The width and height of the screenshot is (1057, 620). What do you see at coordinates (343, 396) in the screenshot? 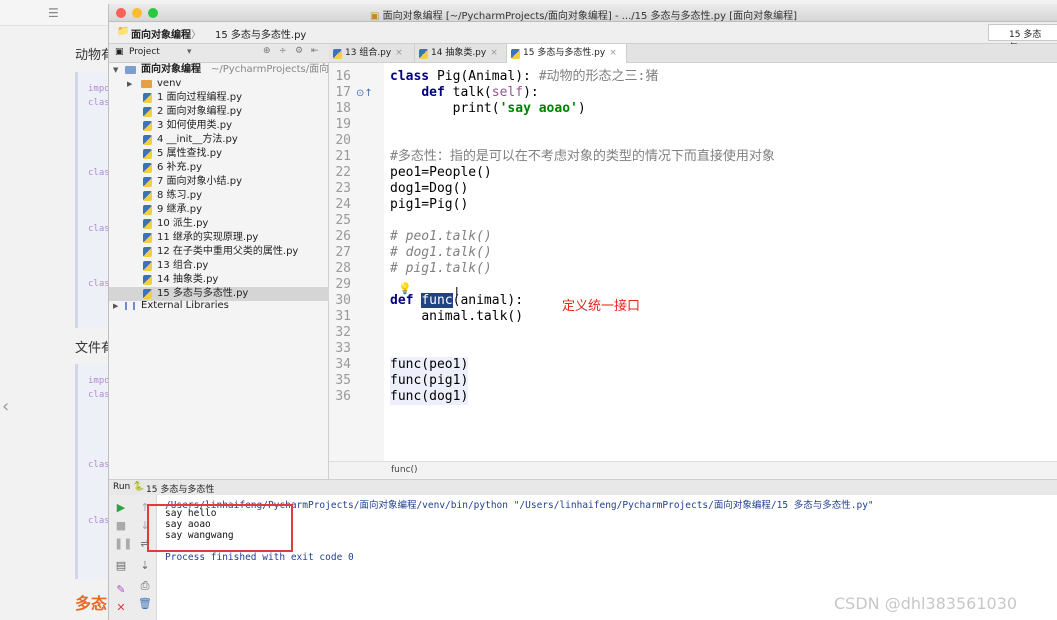
I see `line-number: 36` at bounding box center [343, 396].